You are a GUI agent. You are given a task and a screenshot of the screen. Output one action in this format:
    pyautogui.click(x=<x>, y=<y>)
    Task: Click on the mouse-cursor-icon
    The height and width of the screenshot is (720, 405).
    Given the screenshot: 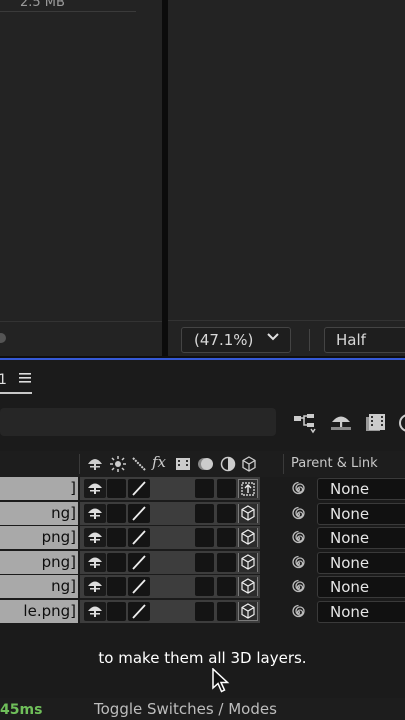 What is the action you would take?
    pyautogui.click(x=221, y=680)
    